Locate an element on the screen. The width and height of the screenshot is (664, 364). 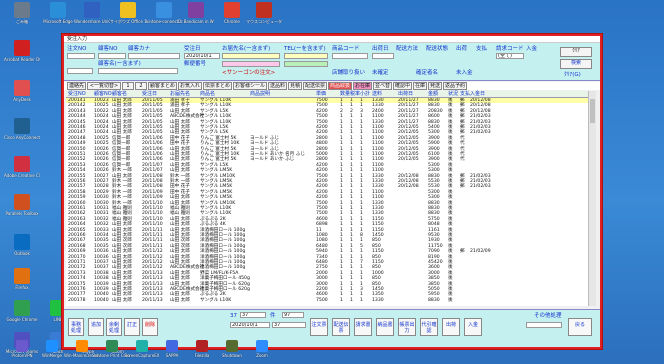
column-header: 商品説明 is located at coordinates (260, 94).